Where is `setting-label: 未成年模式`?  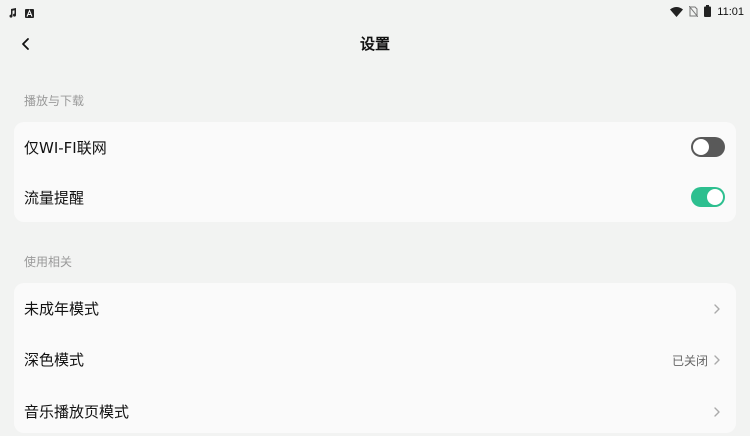
setting-label: 未成年模式 is located at coordinates (62, 309).